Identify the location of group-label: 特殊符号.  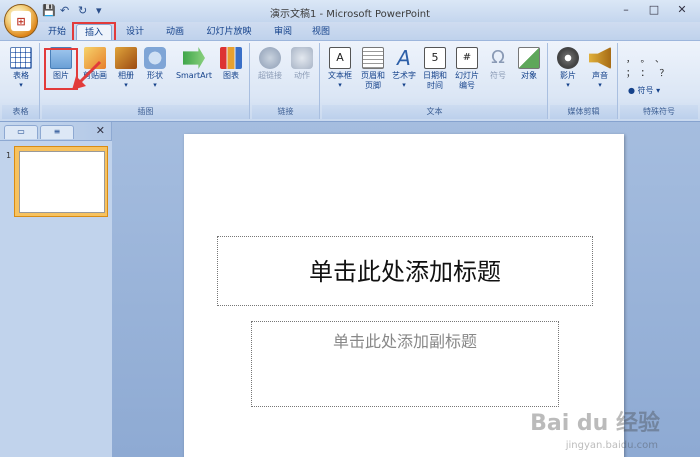
(659, 112).